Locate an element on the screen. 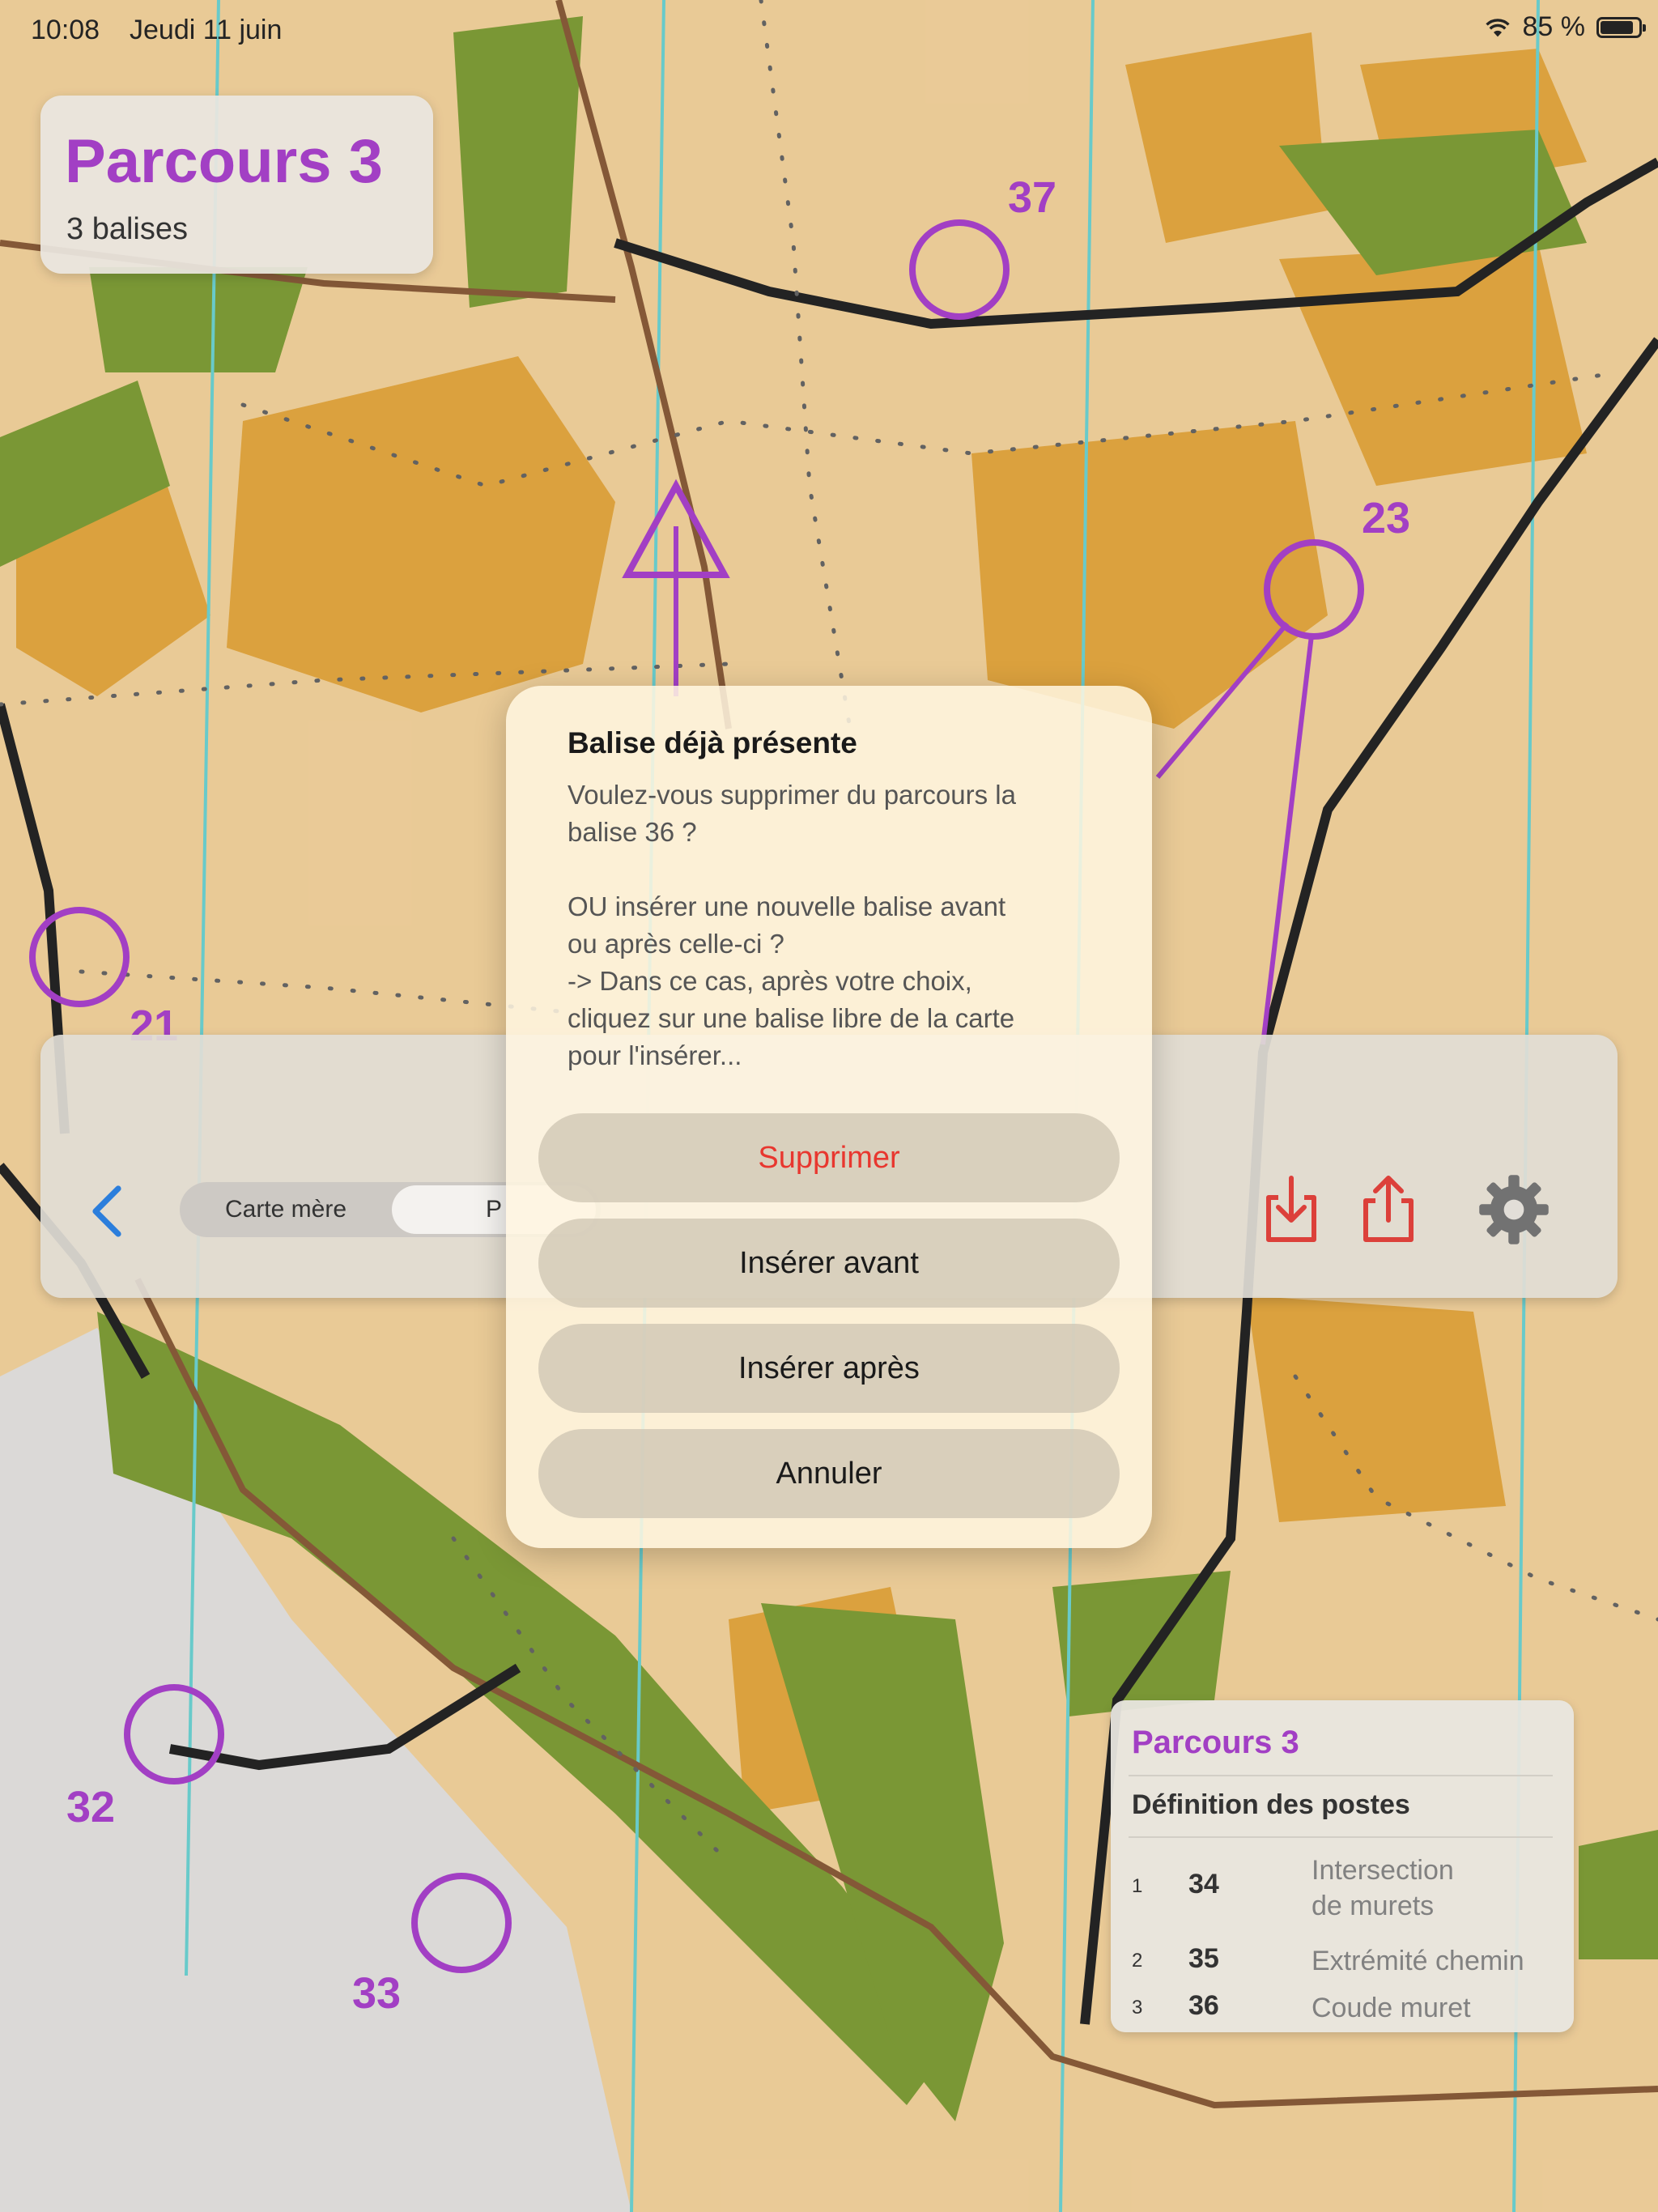 This screenshot has height=2212, width=1658. delete-button: Supprimer is located at coordinates (829, 1157).